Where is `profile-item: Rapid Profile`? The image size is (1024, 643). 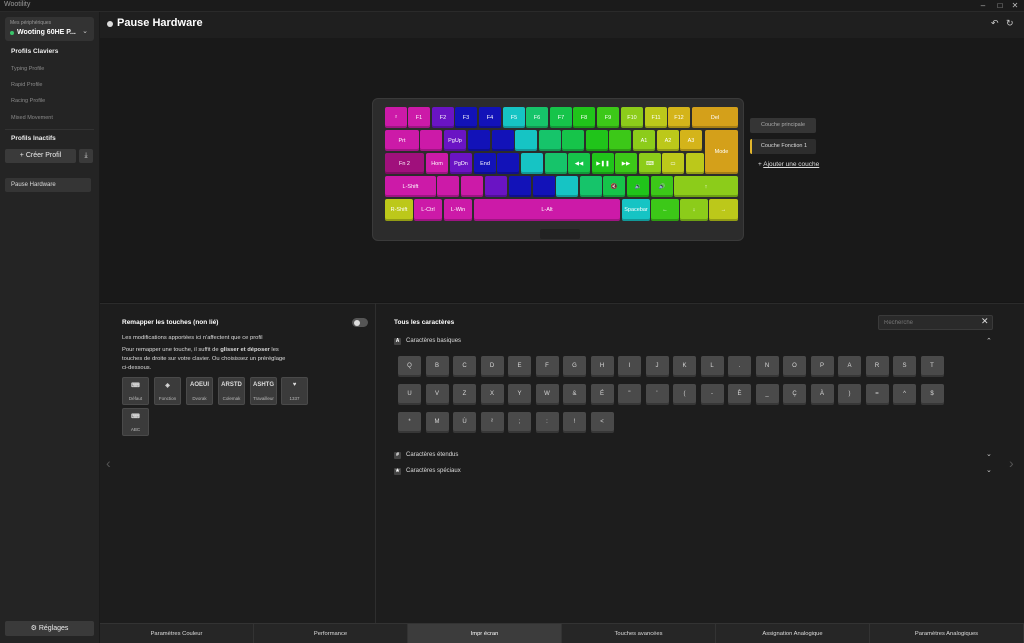
profile-item: Rapid Profile is located at coordinates (27, 85).